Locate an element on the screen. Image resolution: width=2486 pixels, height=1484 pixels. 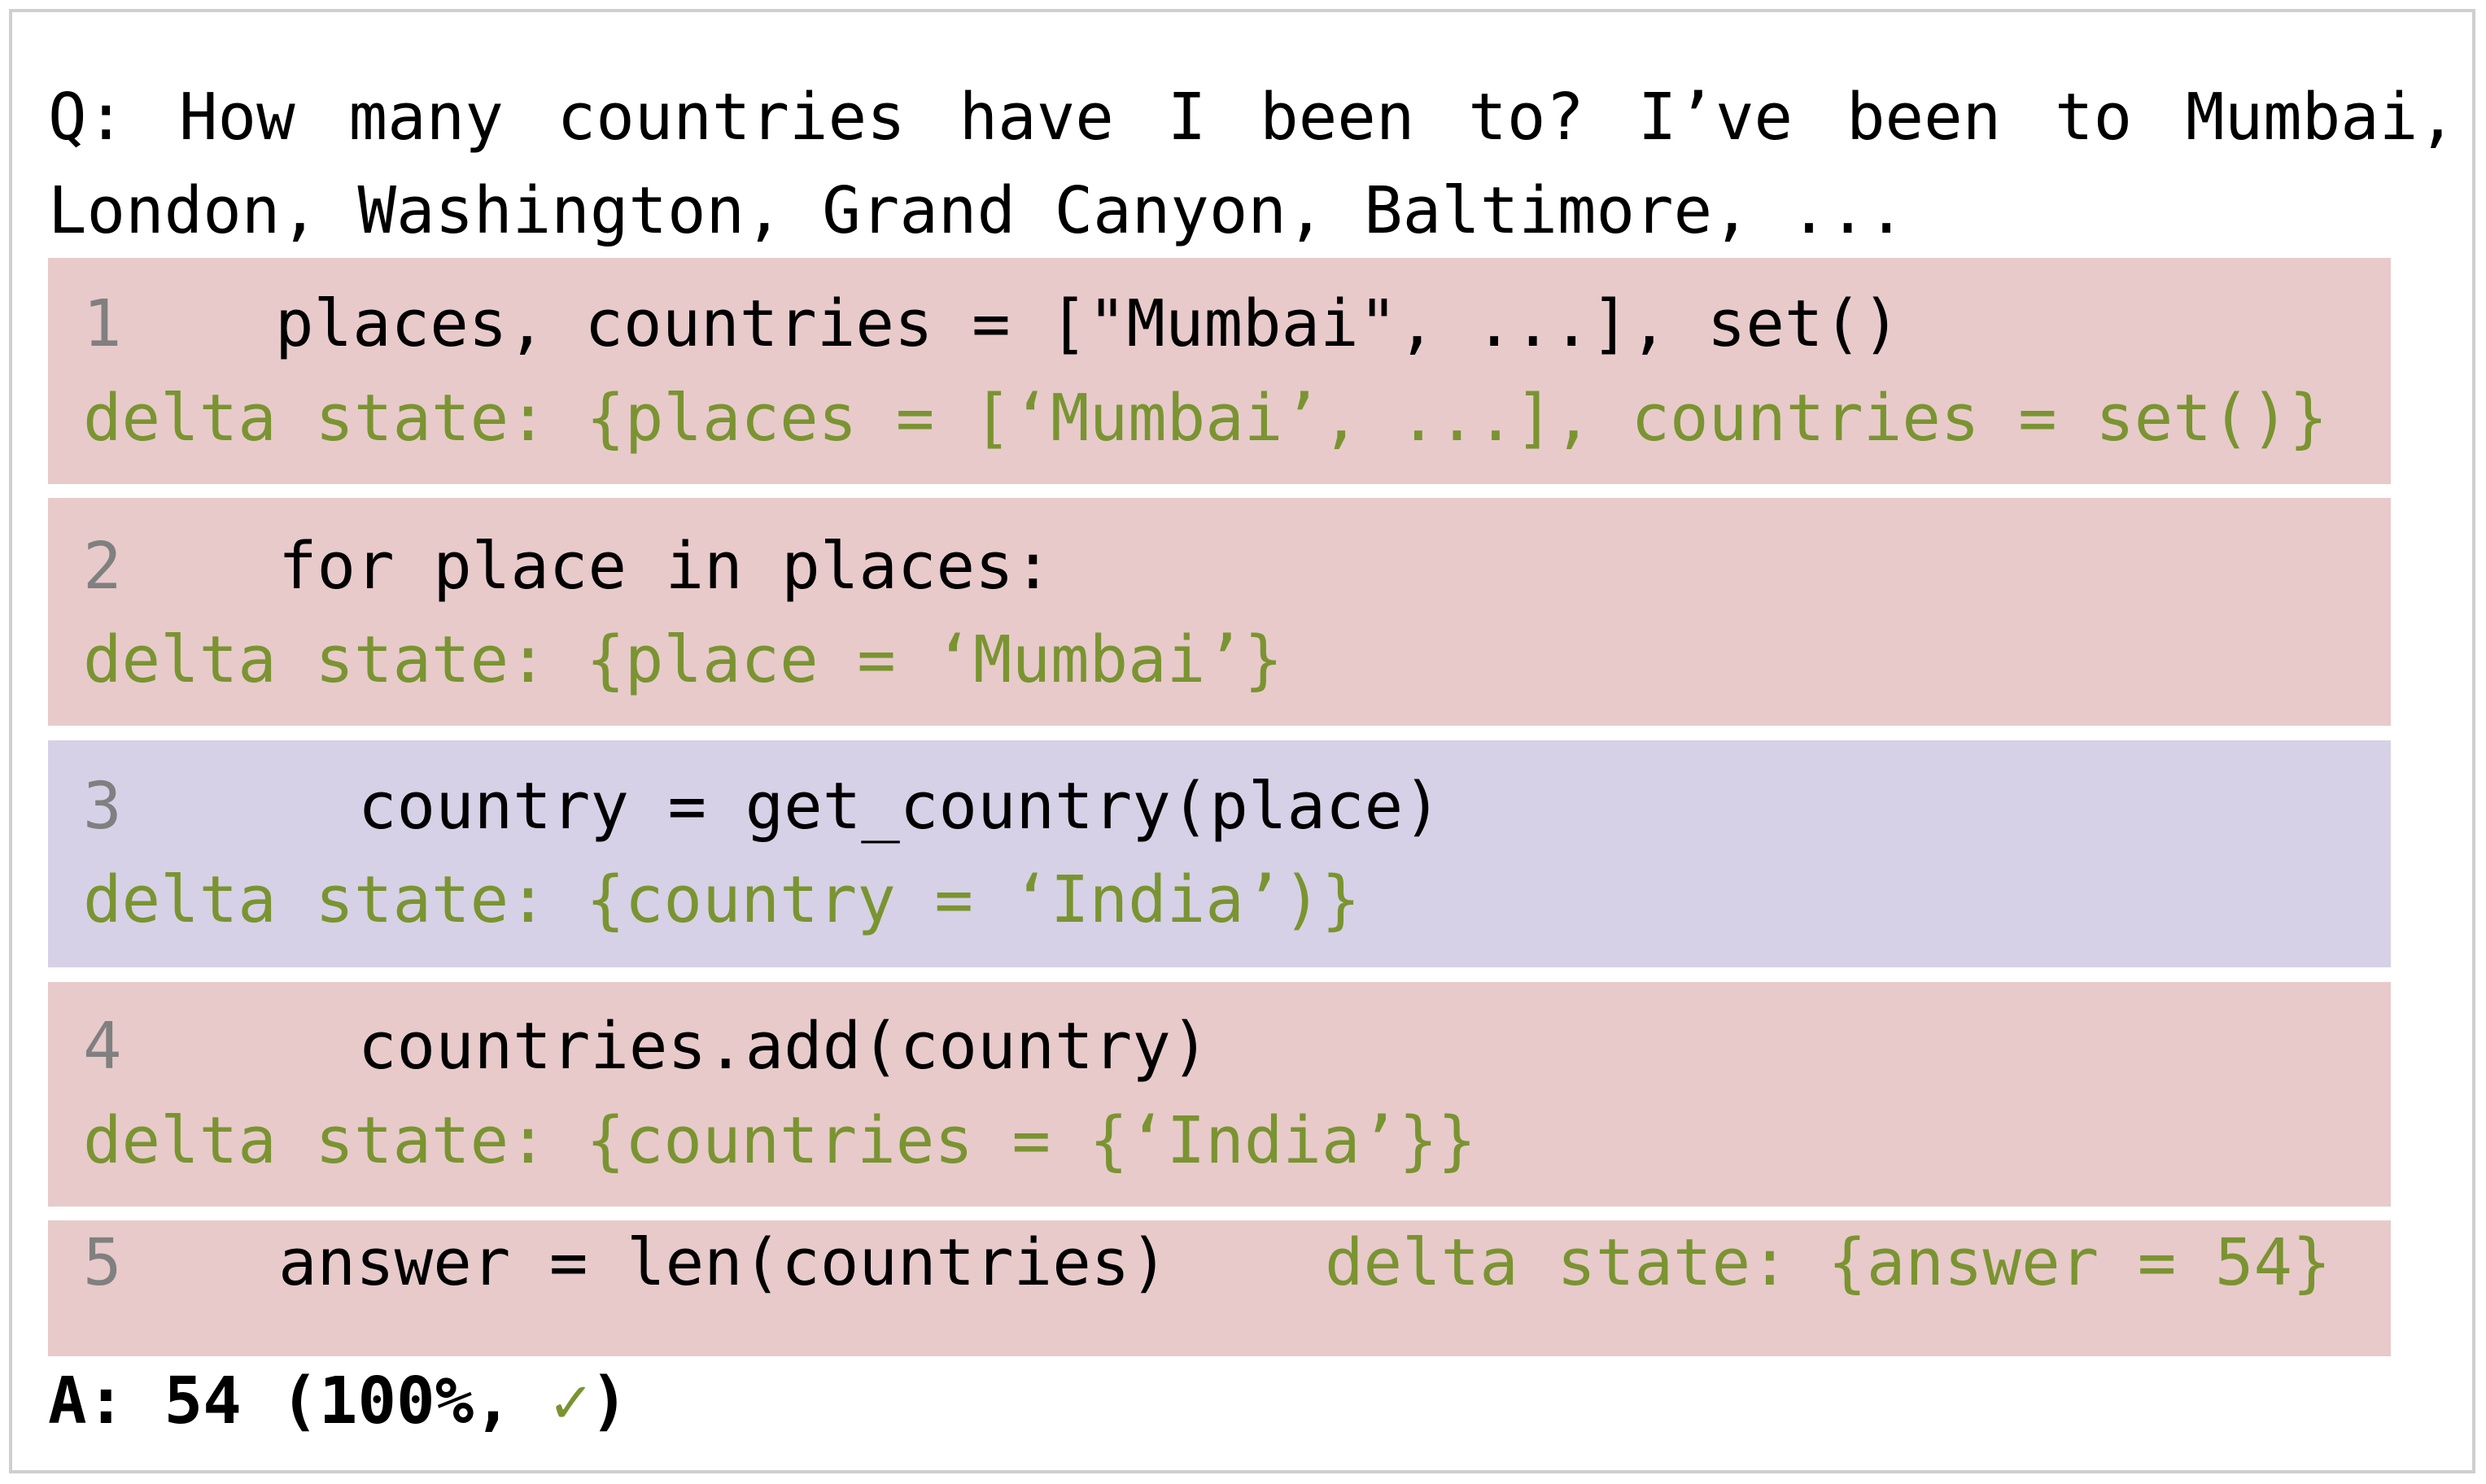
delta-state: delta state: {answer = 54} is located at coordinates (1828, 1262).